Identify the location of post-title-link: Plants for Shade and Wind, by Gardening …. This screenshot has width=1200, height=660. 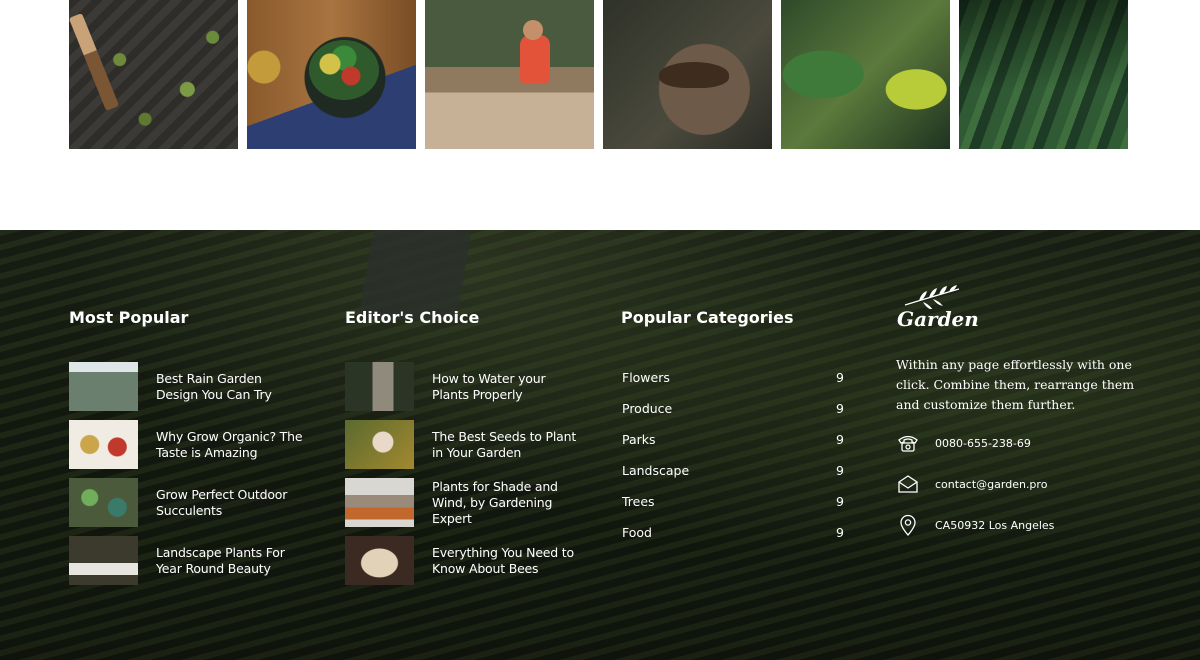
(507, 503).